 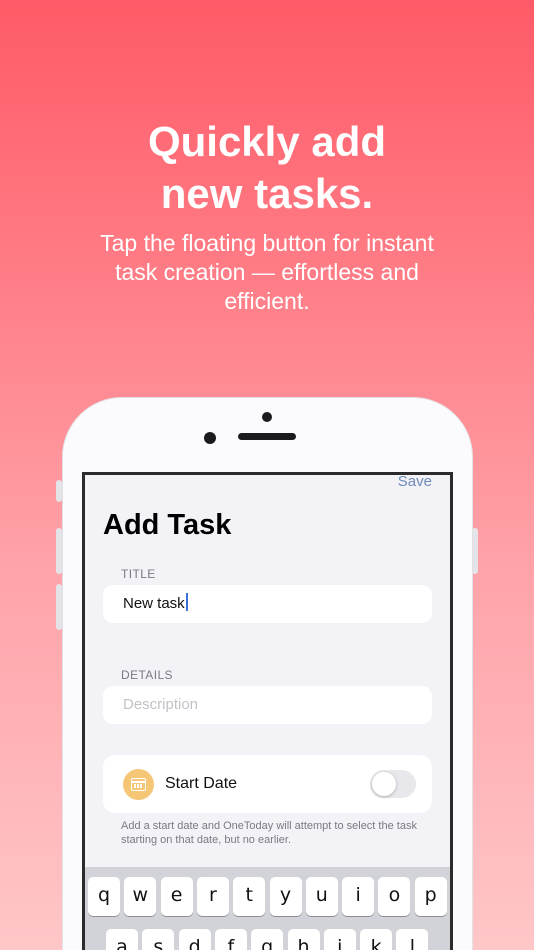 What do you see at coordinates (201, 783) in the screenshot?
I see `start-date-label: Start Date` at bounding box center [201, 783].